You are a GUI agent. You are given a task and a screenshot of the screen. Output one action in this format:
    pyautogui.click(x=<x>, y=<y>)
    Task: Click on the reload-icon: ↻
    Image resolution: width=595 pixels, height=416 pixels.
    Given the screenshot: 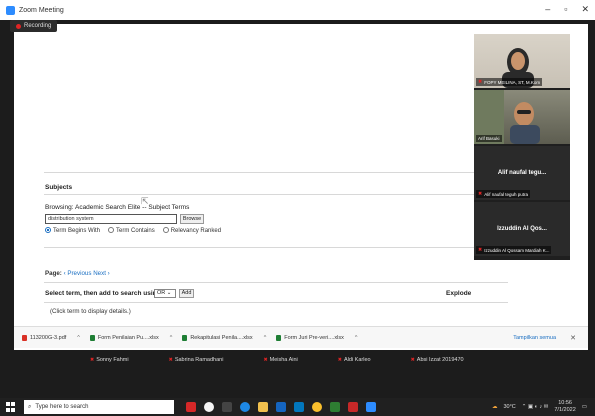 What is the action you would take?
    pyautogui.click(x=55, y=44)
    